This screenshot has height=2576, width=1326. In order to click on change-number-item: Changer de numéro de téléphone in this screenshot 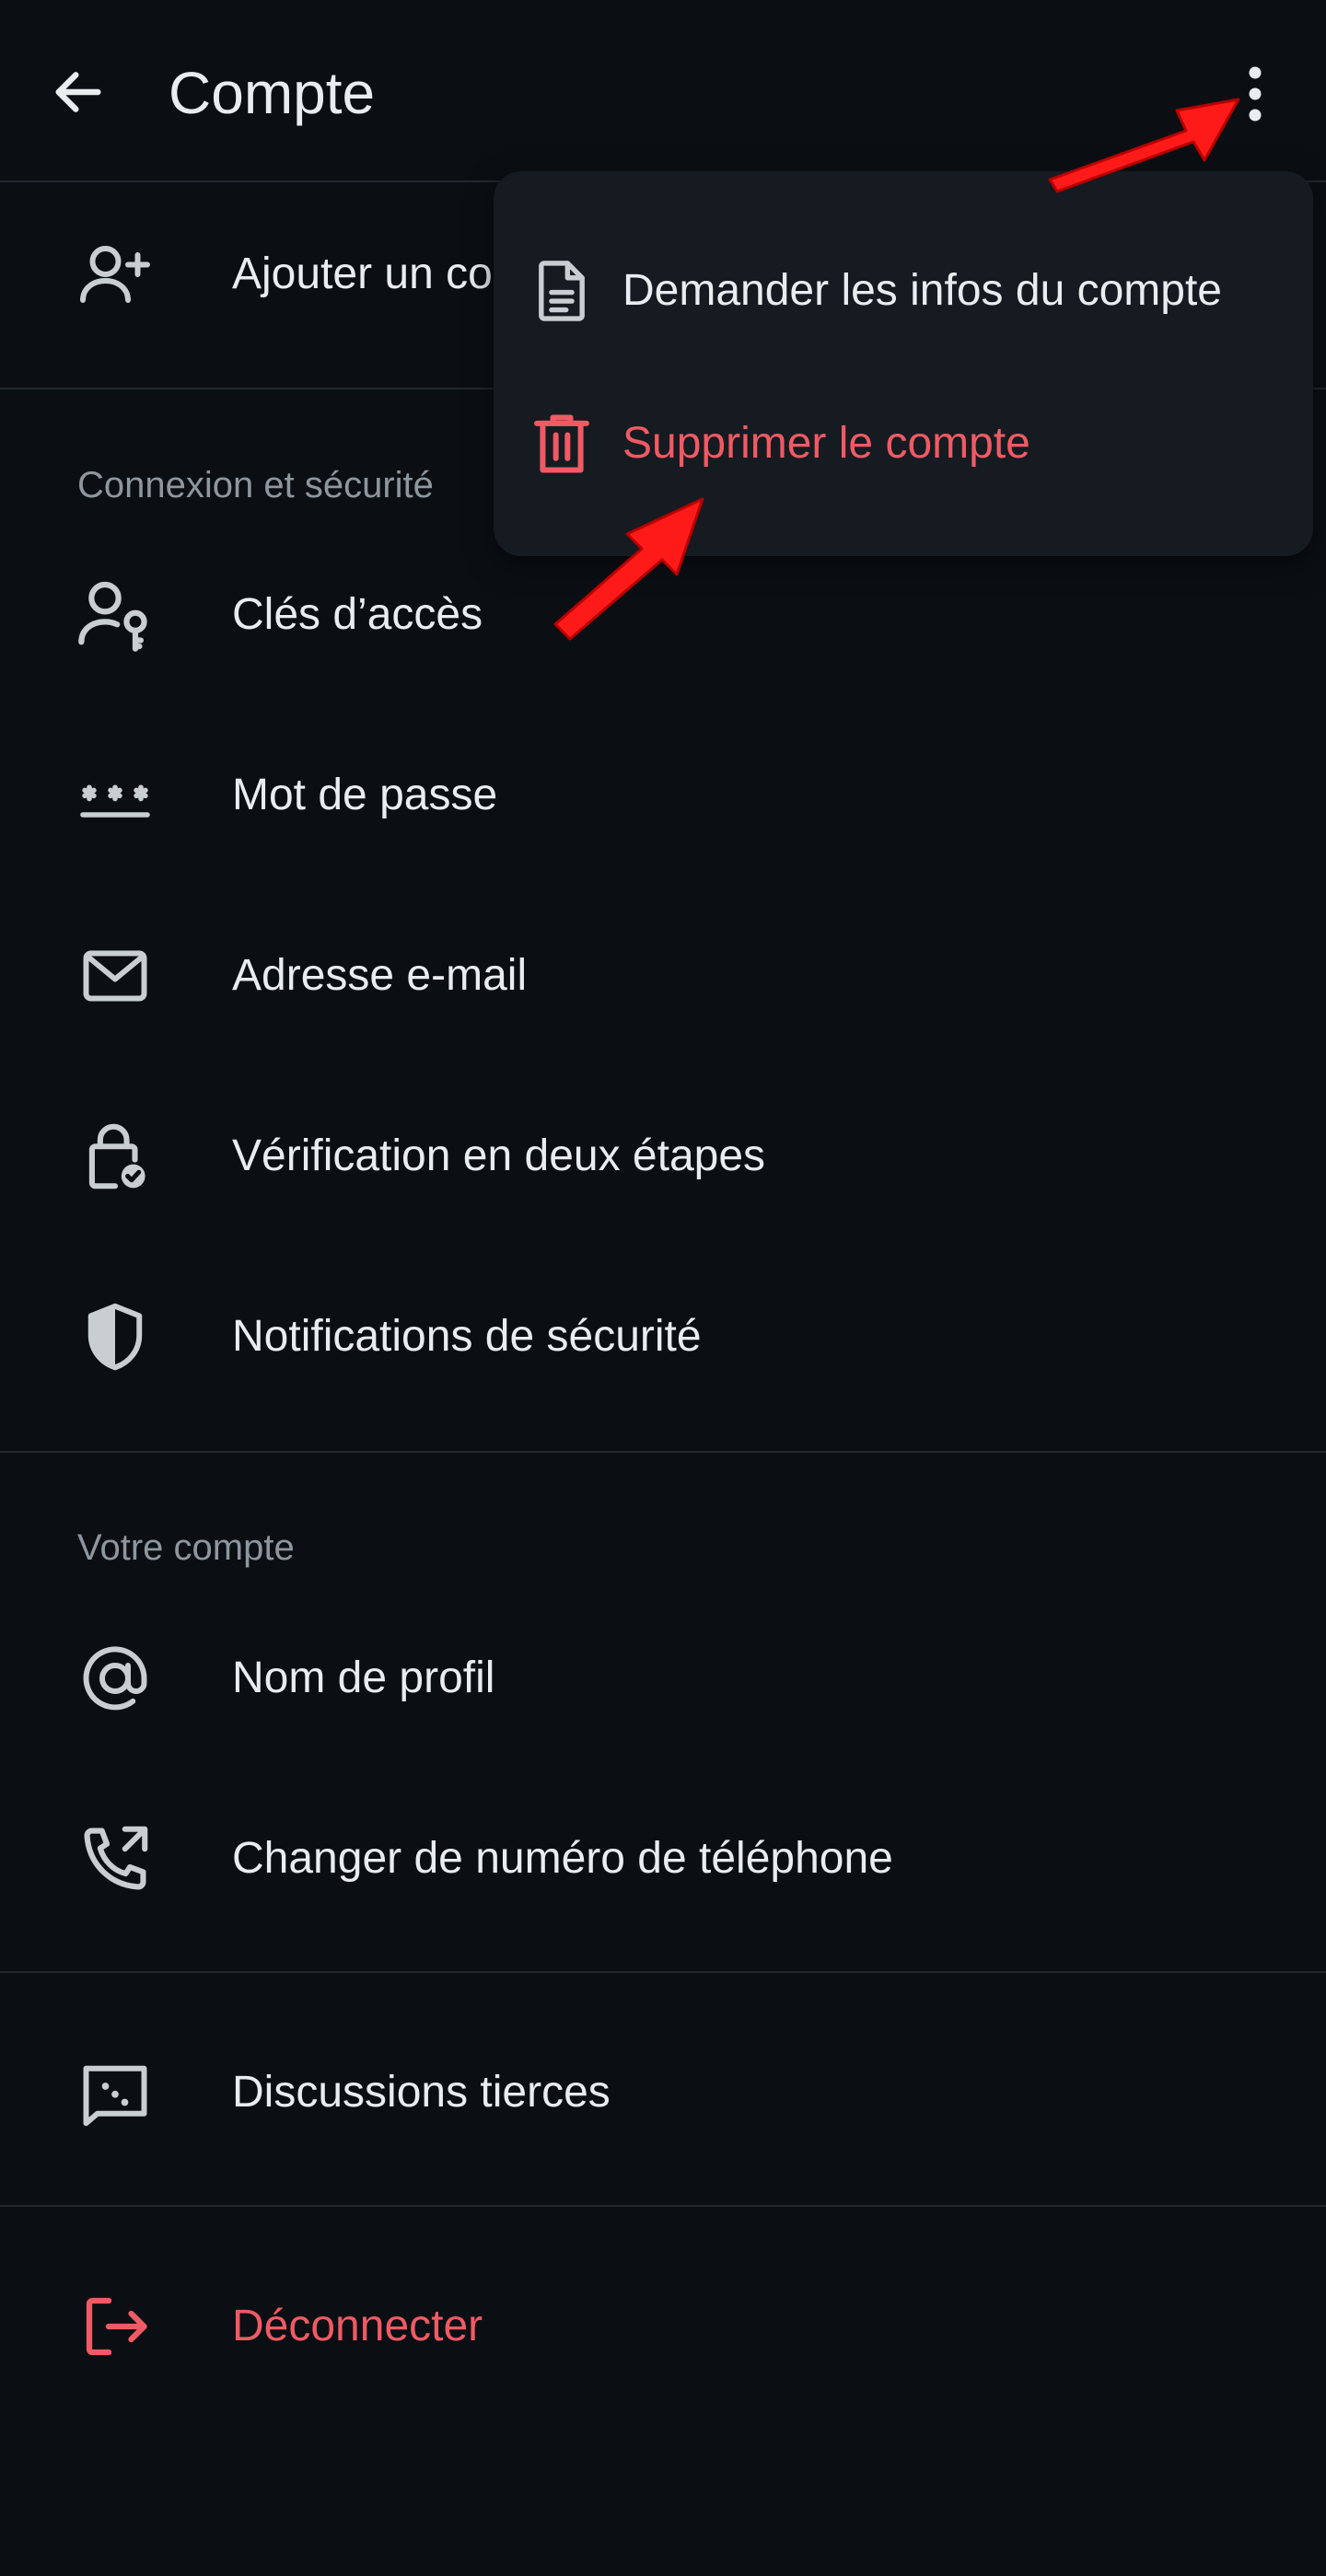, I will do `click(663, 1859)`.